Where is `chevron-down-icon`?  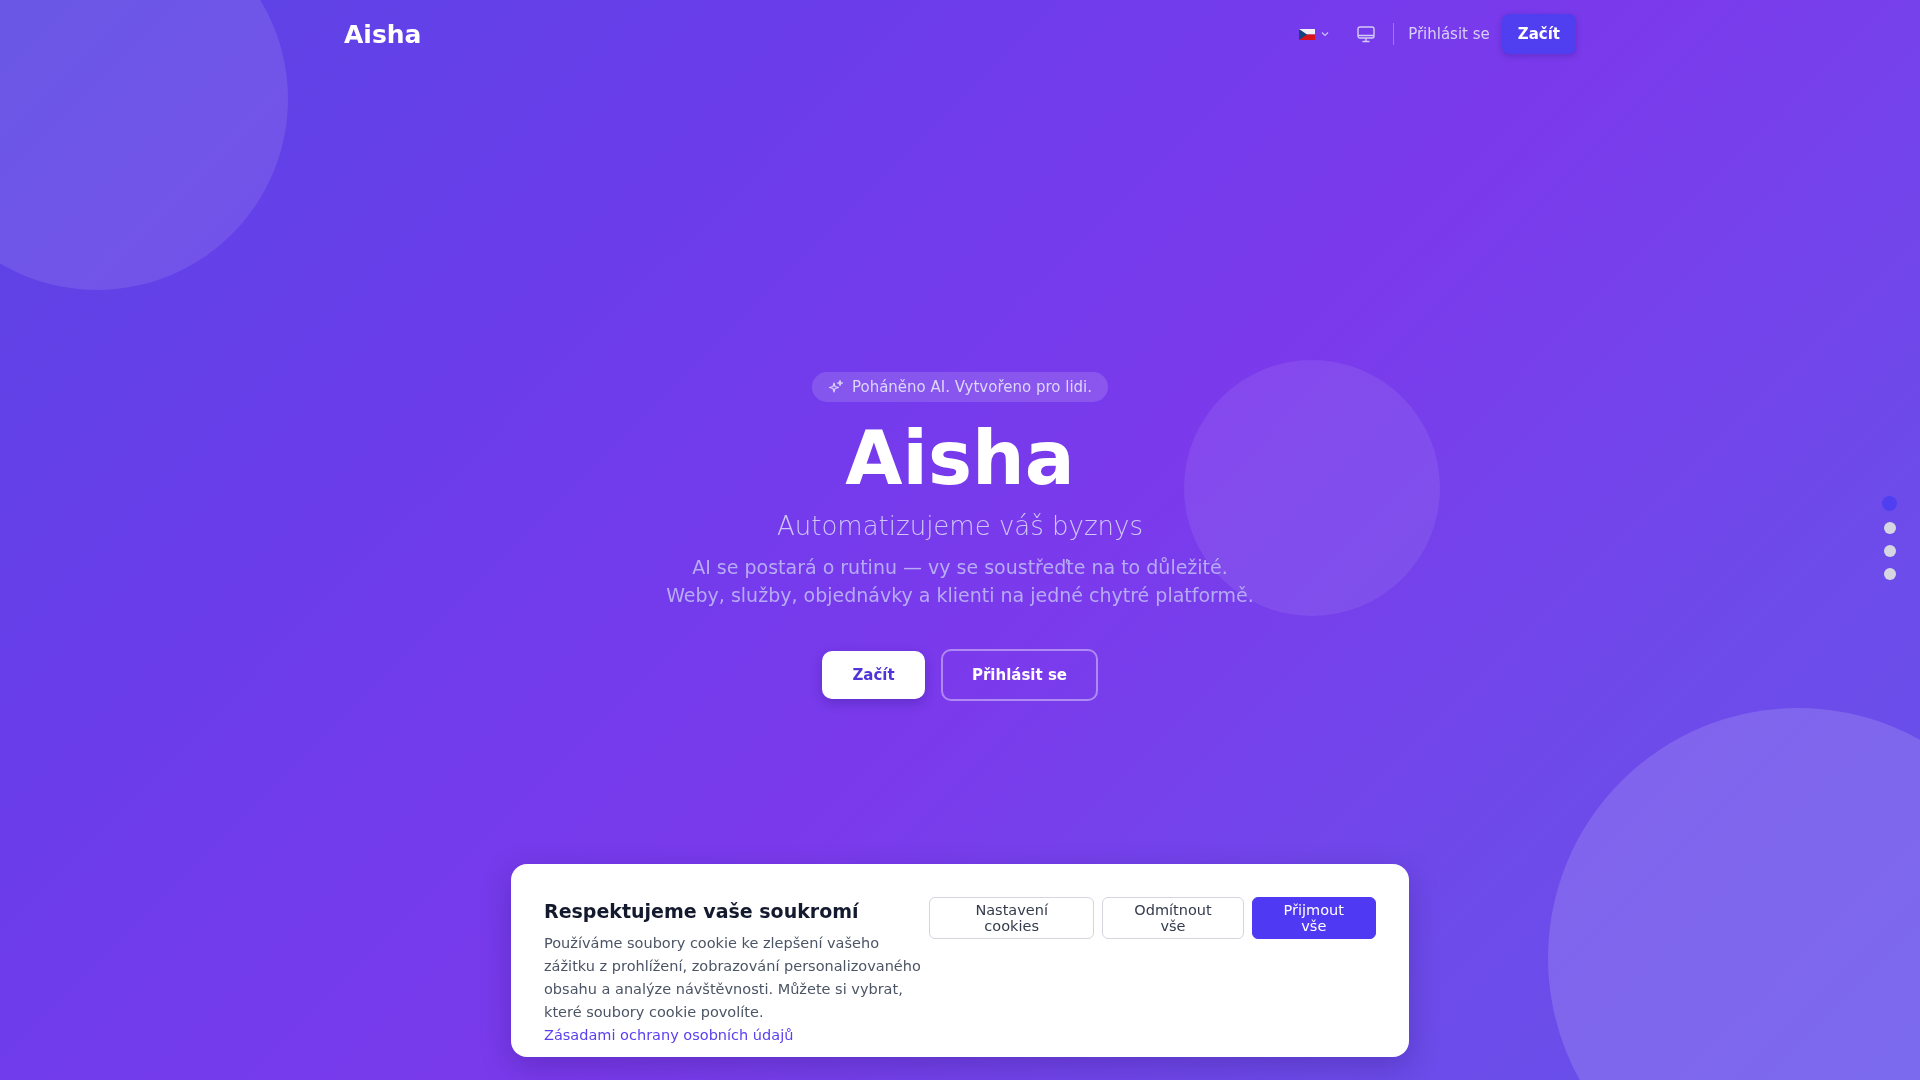 chevron-down-icon is located at coordinates (1325, 34).